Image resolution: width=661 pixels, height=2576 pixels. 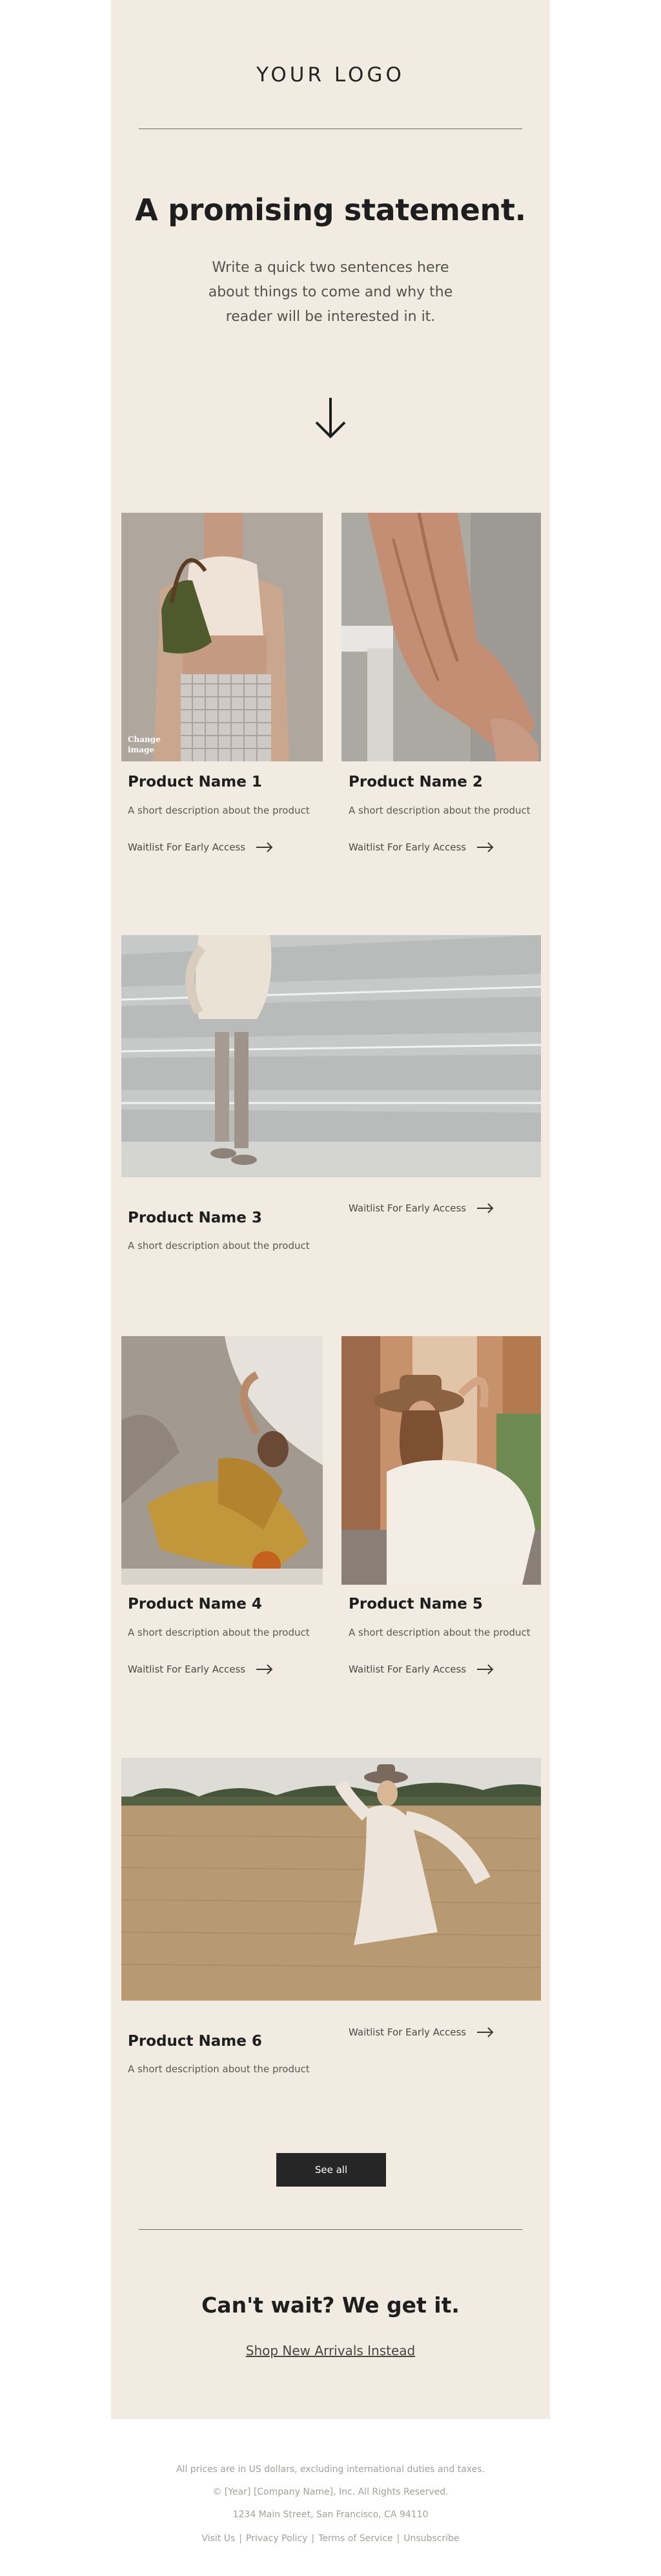 I want to click on logo: YOUR LOGO, so click(x=330, y=75).